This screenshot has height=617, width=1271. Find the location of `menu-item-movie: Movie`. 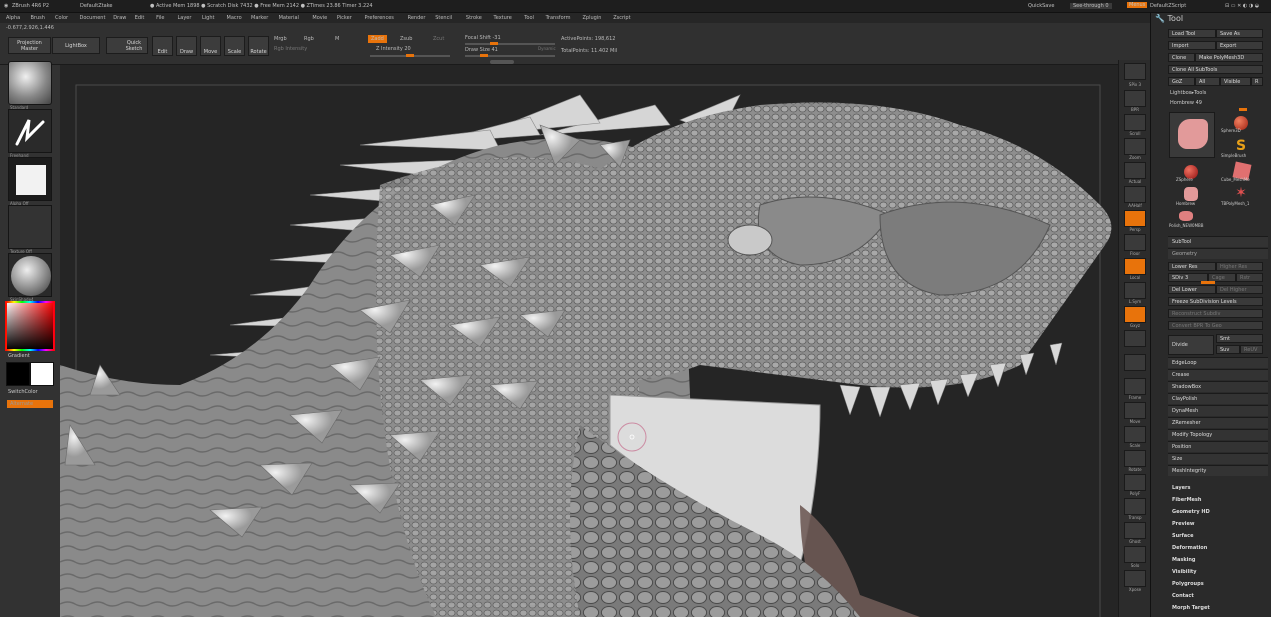

menu-item-movie: Movie is located at coordinates (319, 18).